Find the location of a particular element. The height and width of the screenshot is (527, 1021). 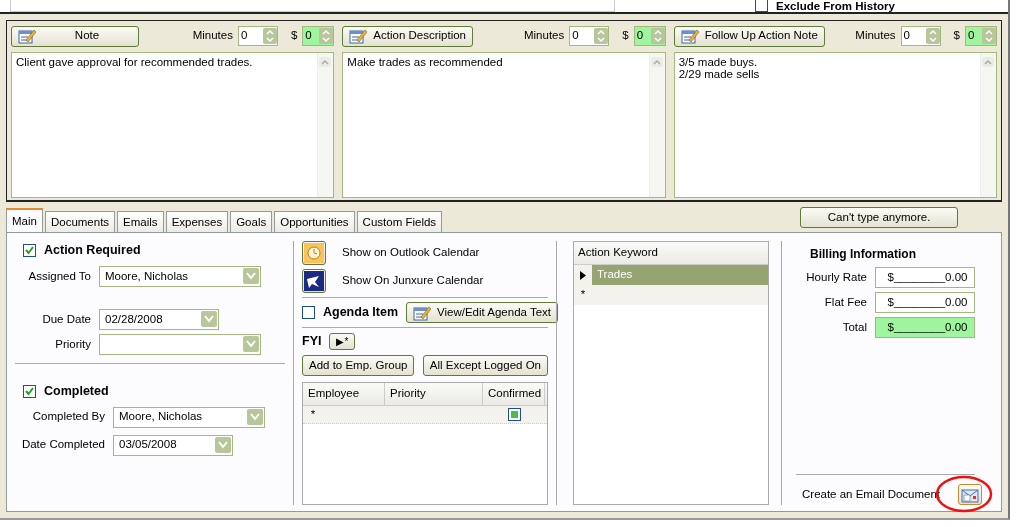

note-button: Follow Up Action Note is located at coordinates (749, 36).